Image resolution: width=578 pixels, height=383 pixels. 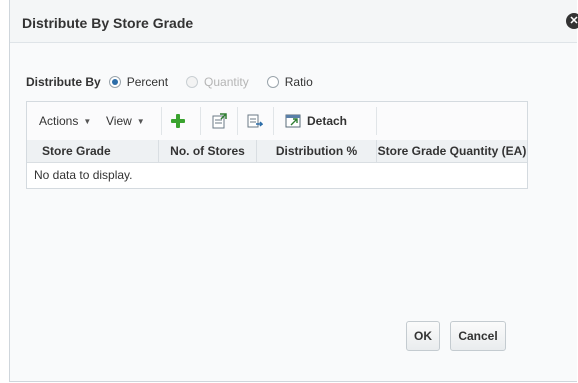 I want to click on radio-ratio-label: Ratio, so click(x=298, y=82).